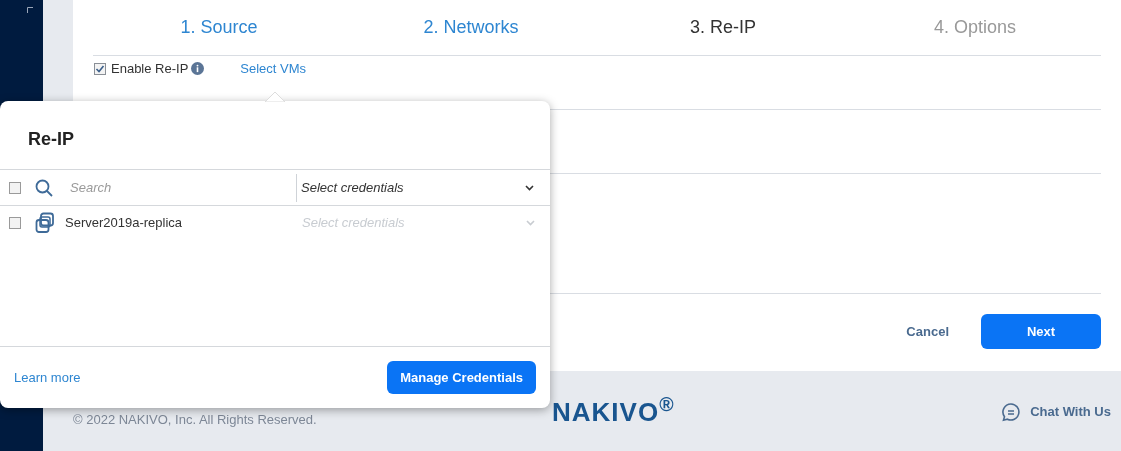 This screenshot has width=1121, height=451. Describe the element at coordinates (418, 187) in the screenshot. I see `credentials-dropdown: Select credentials` at that location.